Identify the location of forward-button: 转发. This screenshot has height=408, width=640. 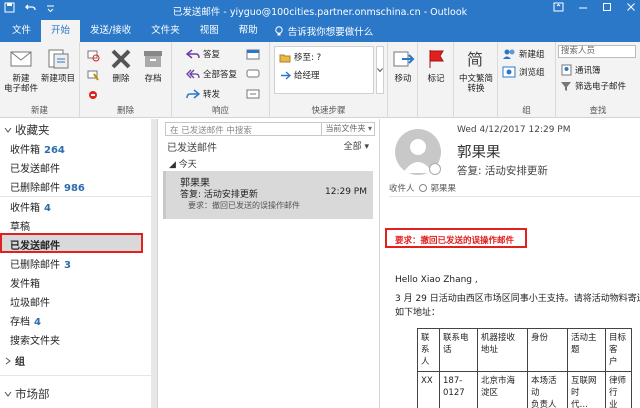
(203, 94).